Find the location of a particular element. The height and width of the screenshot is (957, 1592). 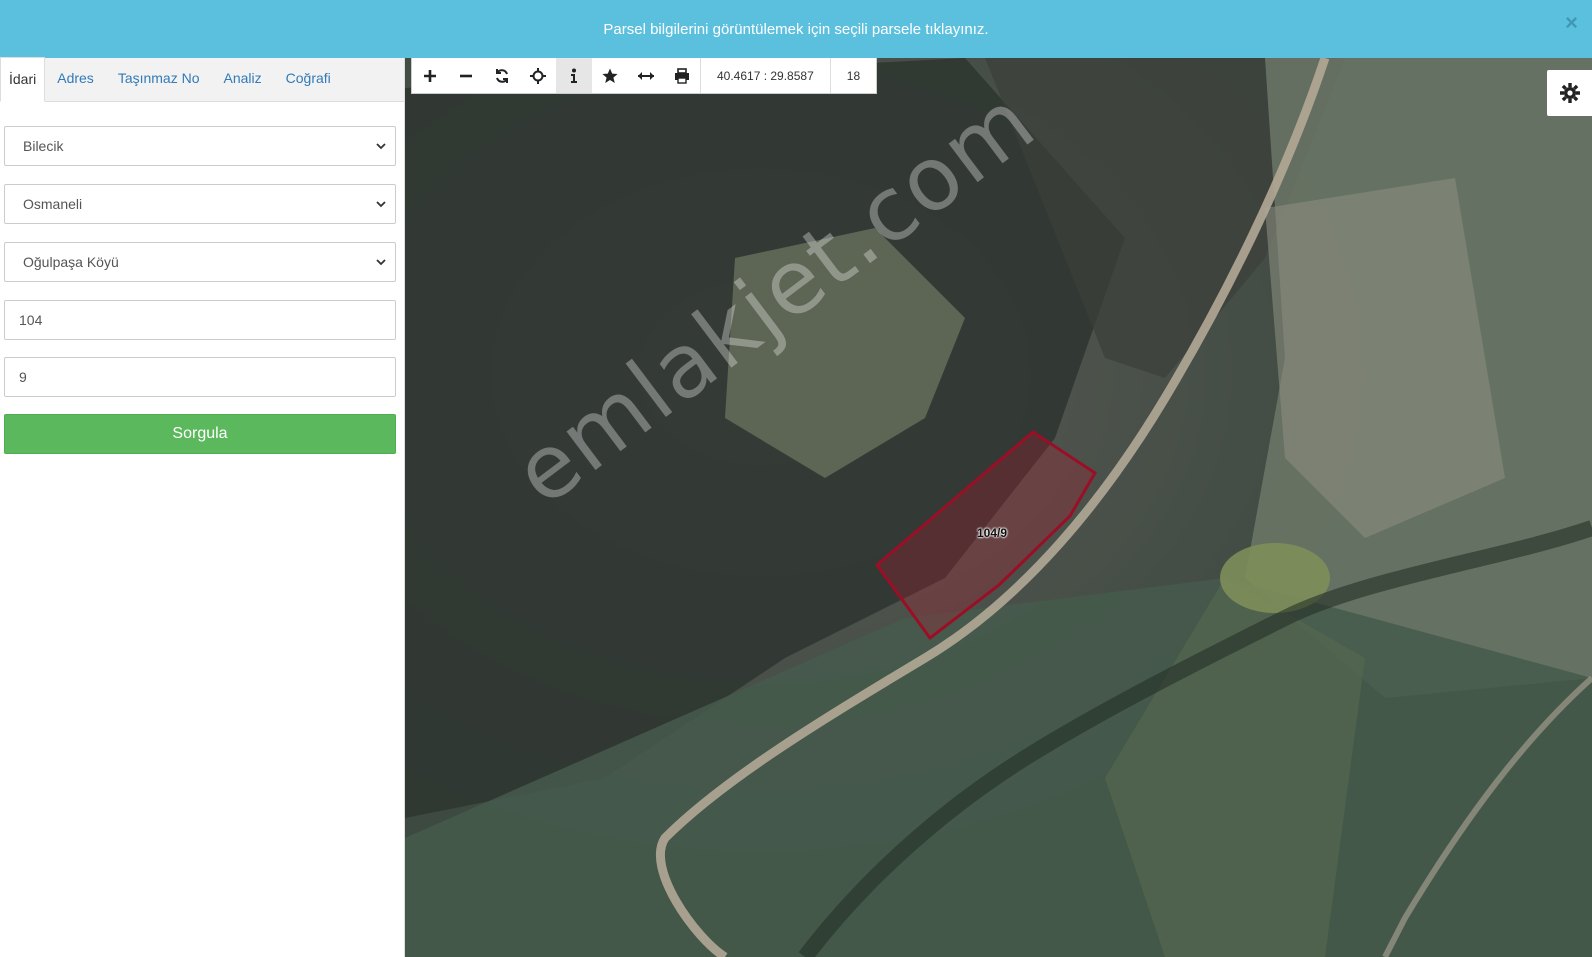

neighborhood-value: Oğulpaşa Köyü is located at coordinates (71, 262).